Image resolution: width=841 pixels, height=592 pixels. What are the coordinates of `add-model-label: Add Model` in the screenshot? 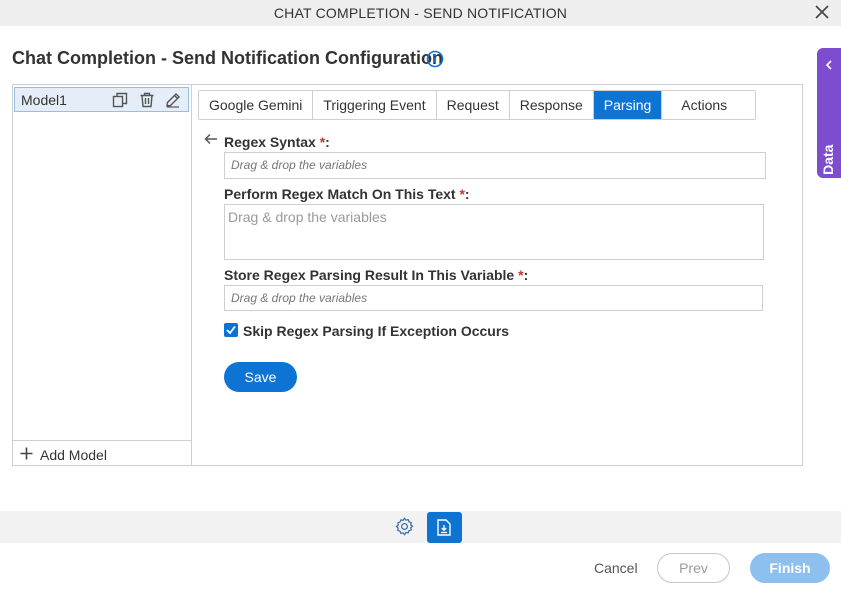 It's located at (73, 455).